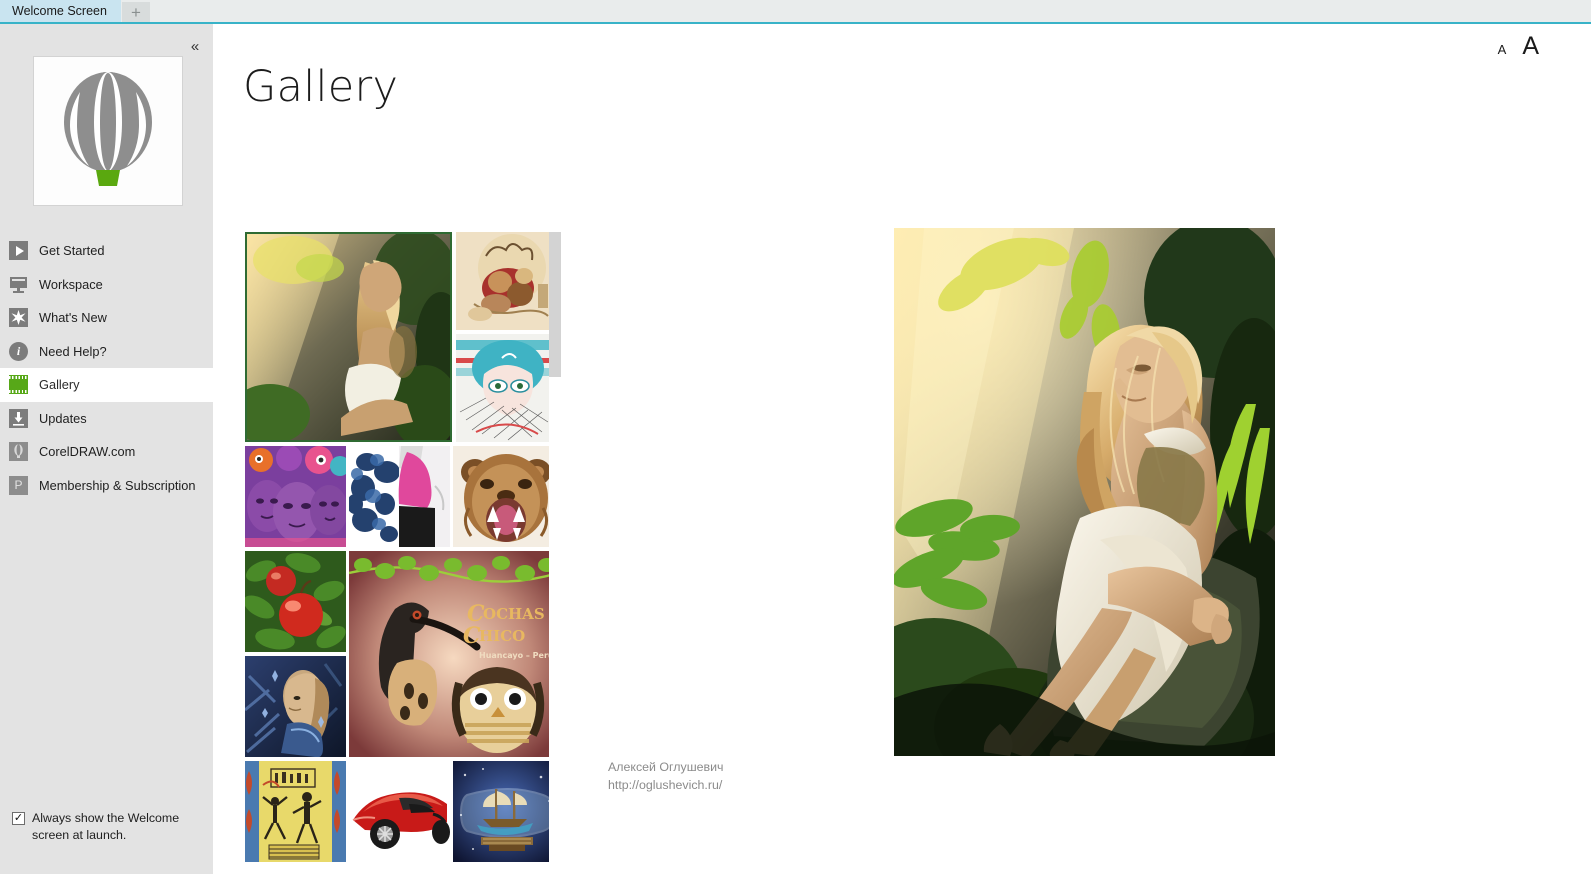  What do you see at coordinates (106, 419) in the screenshot?
I see `sidebar-item-updates: Updates` at bounding box center [106, 419].